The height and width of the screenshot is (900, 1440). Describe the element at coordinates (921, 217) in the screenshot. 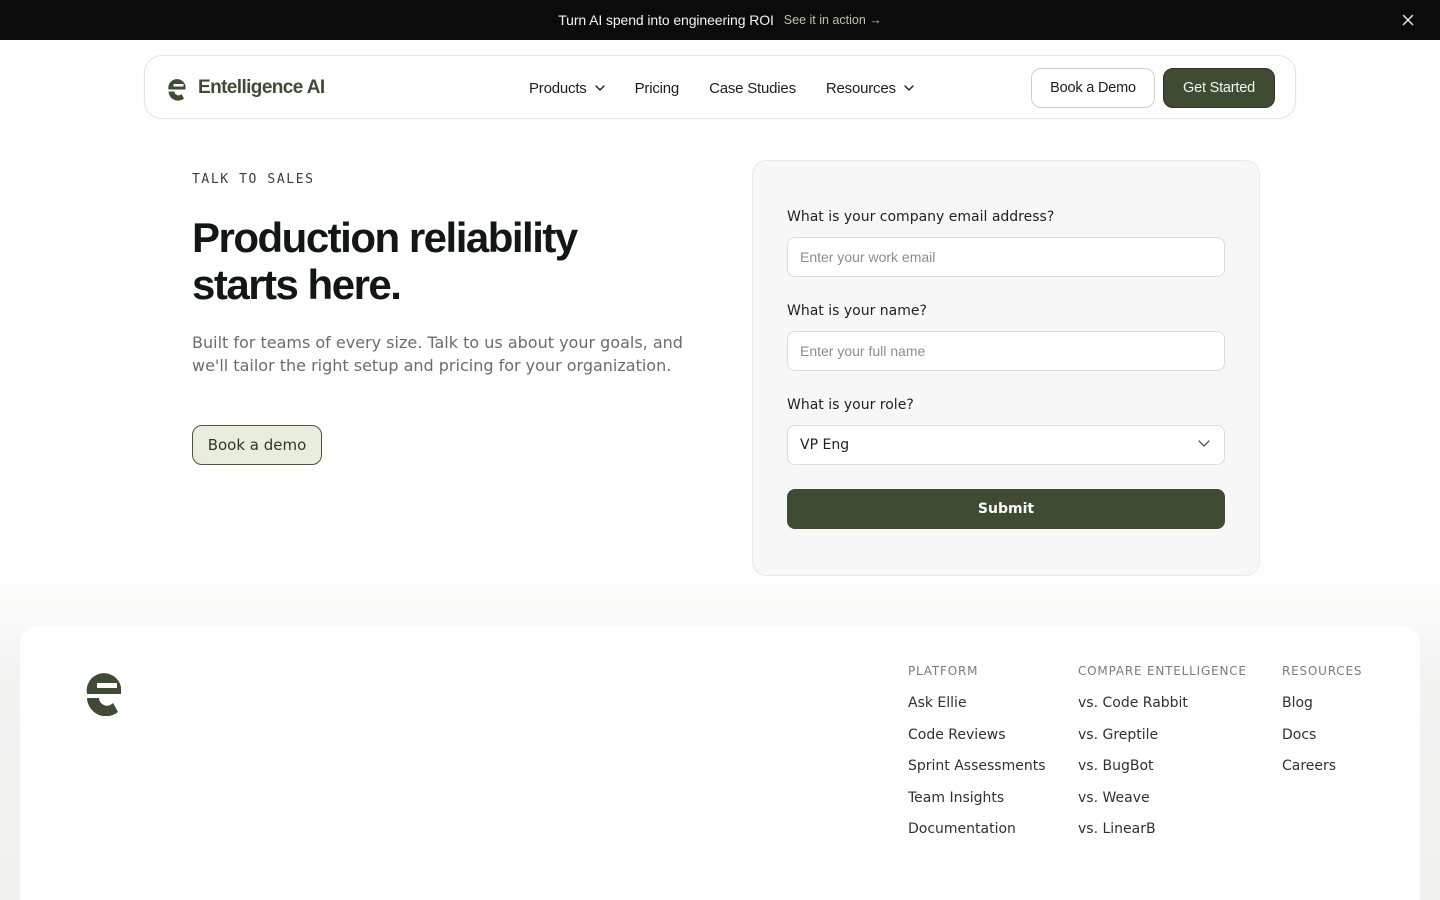

I see `email-label: What is your company email address?` at that location.